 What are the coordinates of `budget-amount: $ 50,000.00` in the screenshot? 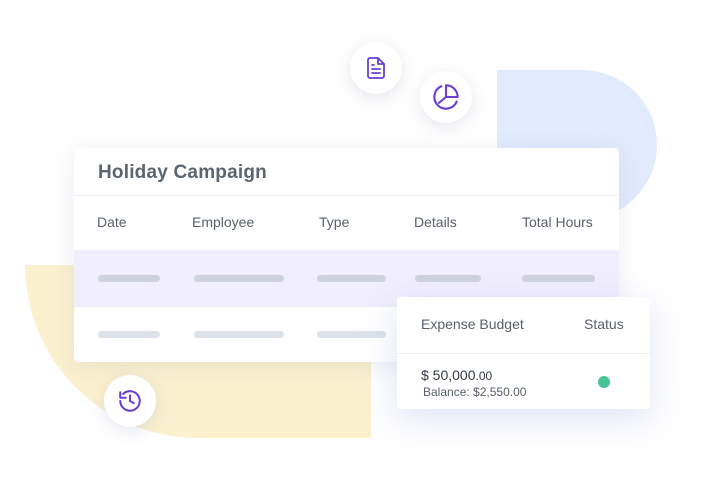 It's located at (456, 375).